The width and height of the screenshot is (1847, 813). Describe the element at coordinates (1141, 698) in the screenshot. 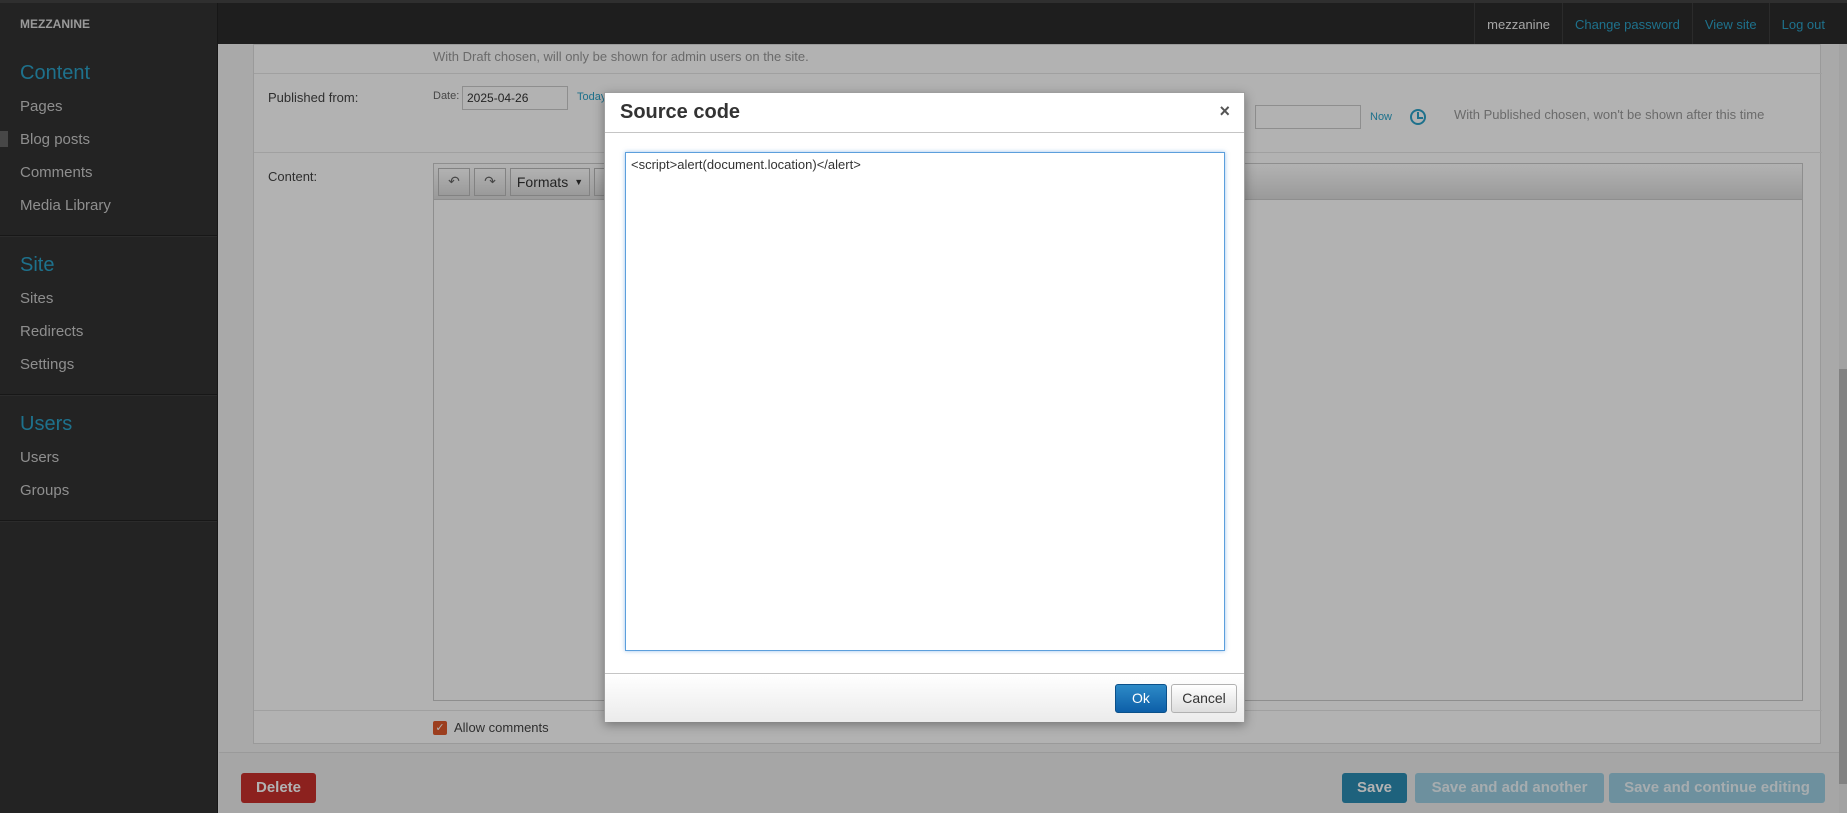

I see `ok-button: Ok` at that location.